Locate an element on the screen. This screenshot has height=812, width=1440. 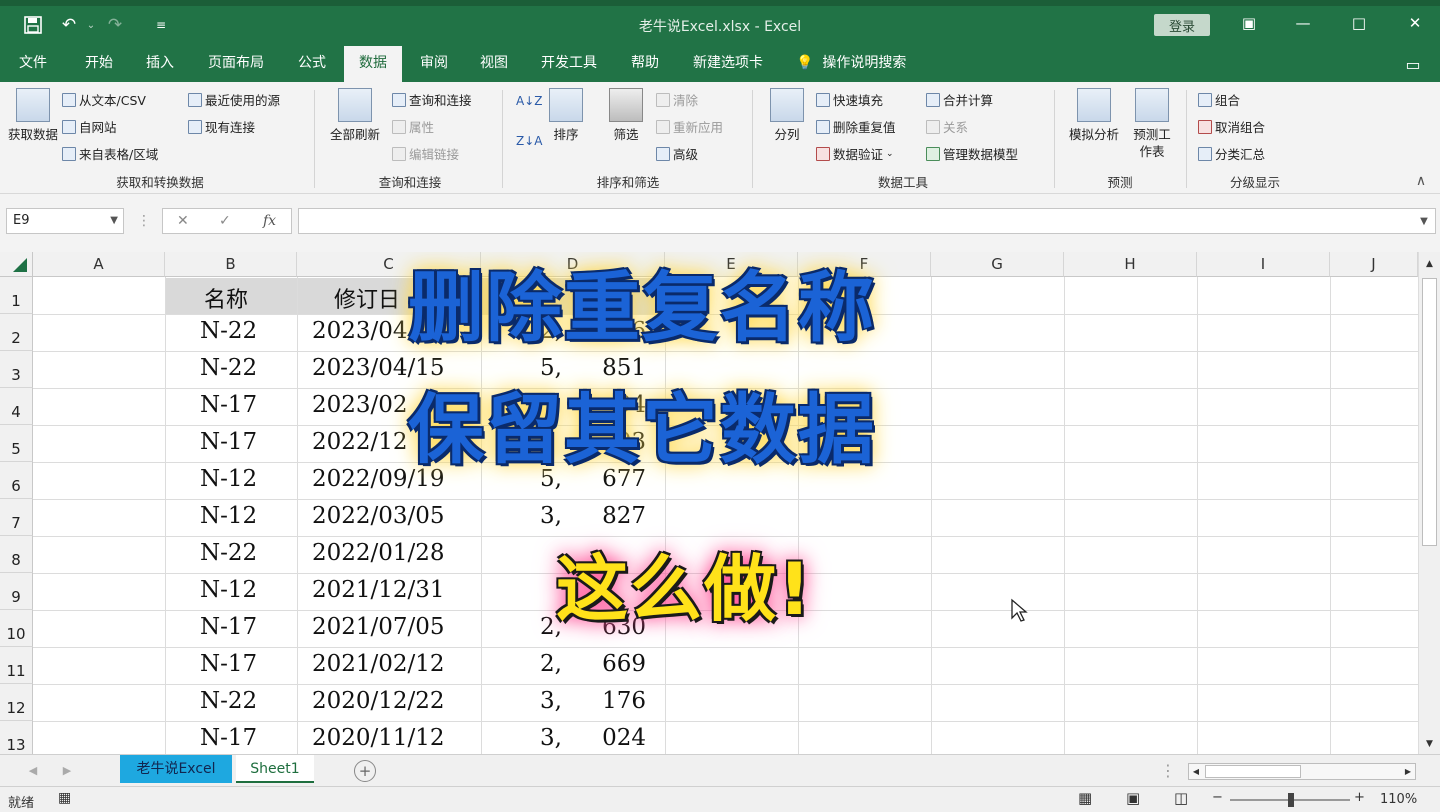
sort-asc-icon: A↓Z is located at coordinates (529, 101).